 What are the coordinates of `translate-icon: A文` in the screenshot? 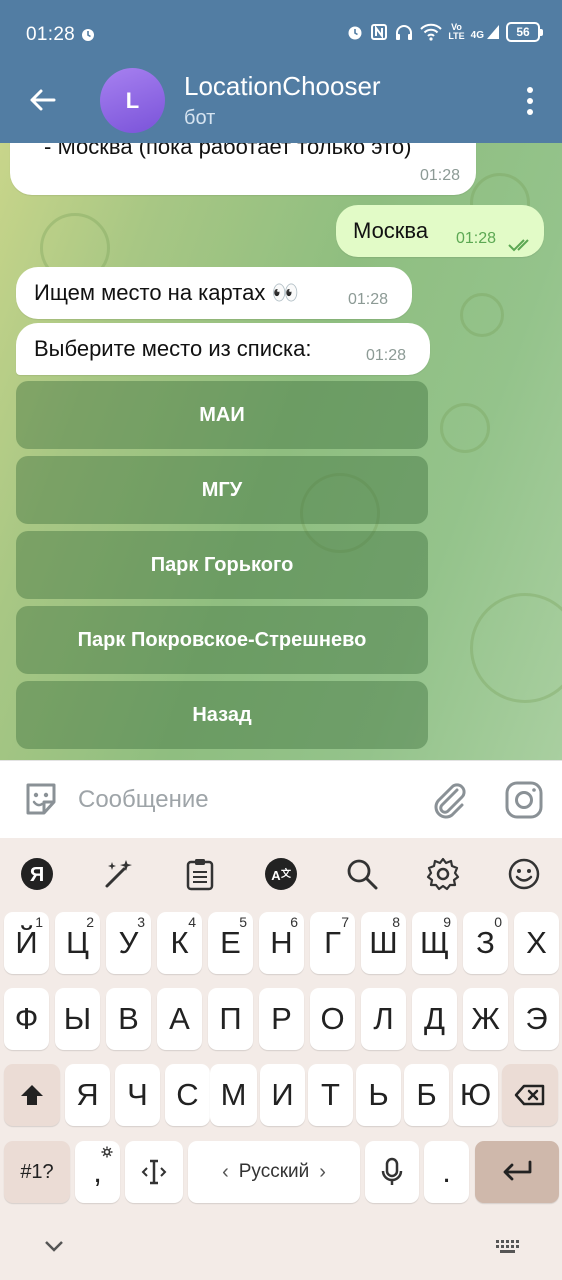 It's located at (281, 874).